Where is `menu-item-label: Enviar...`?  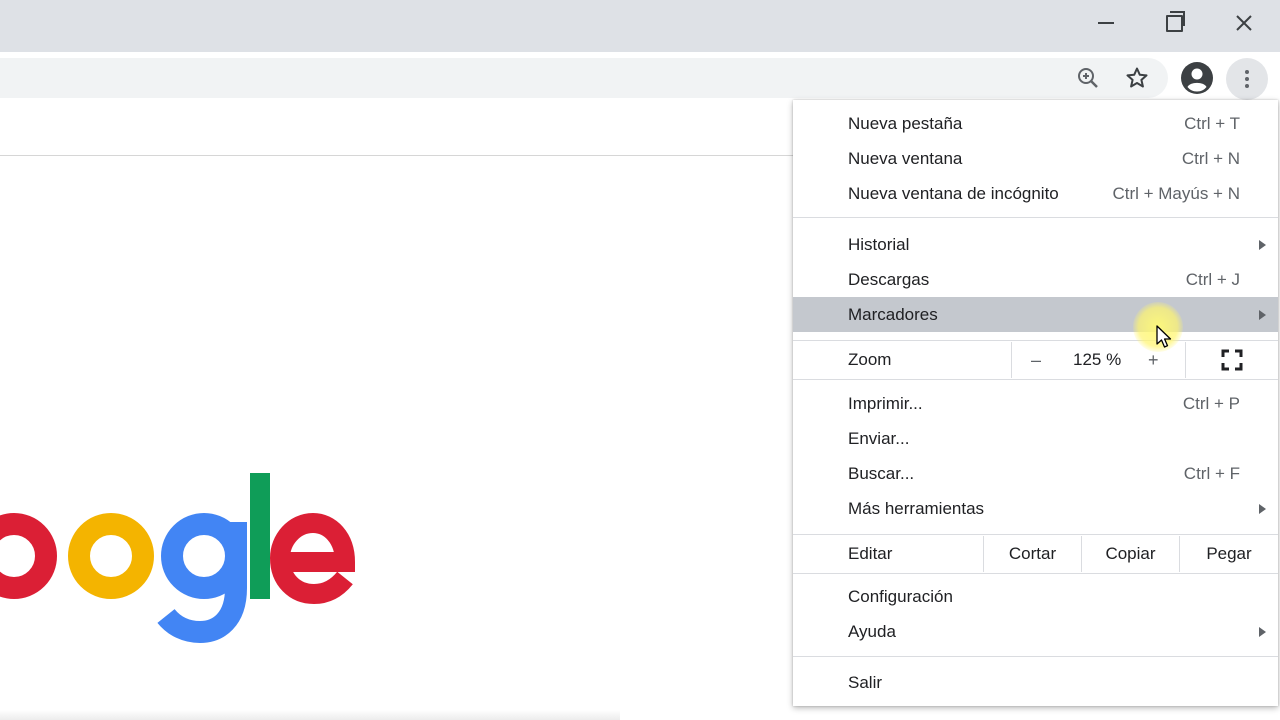 menu-item-label: Enviar... is located at coordinates (879, 438).